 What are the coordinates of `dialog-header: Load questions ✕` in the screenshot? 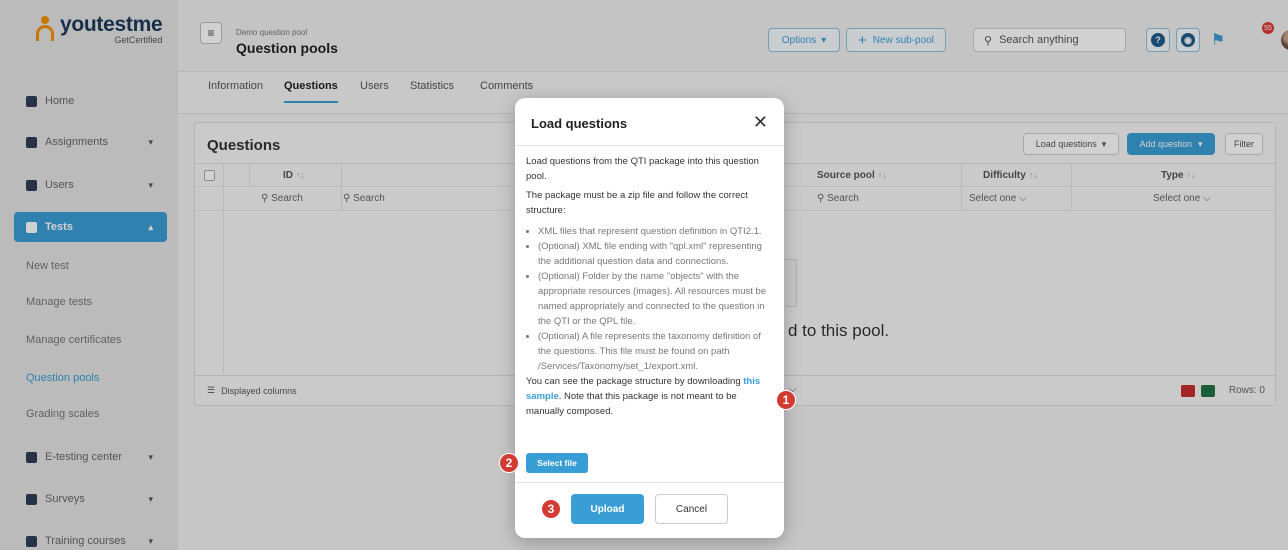 It's located at (649, 122).